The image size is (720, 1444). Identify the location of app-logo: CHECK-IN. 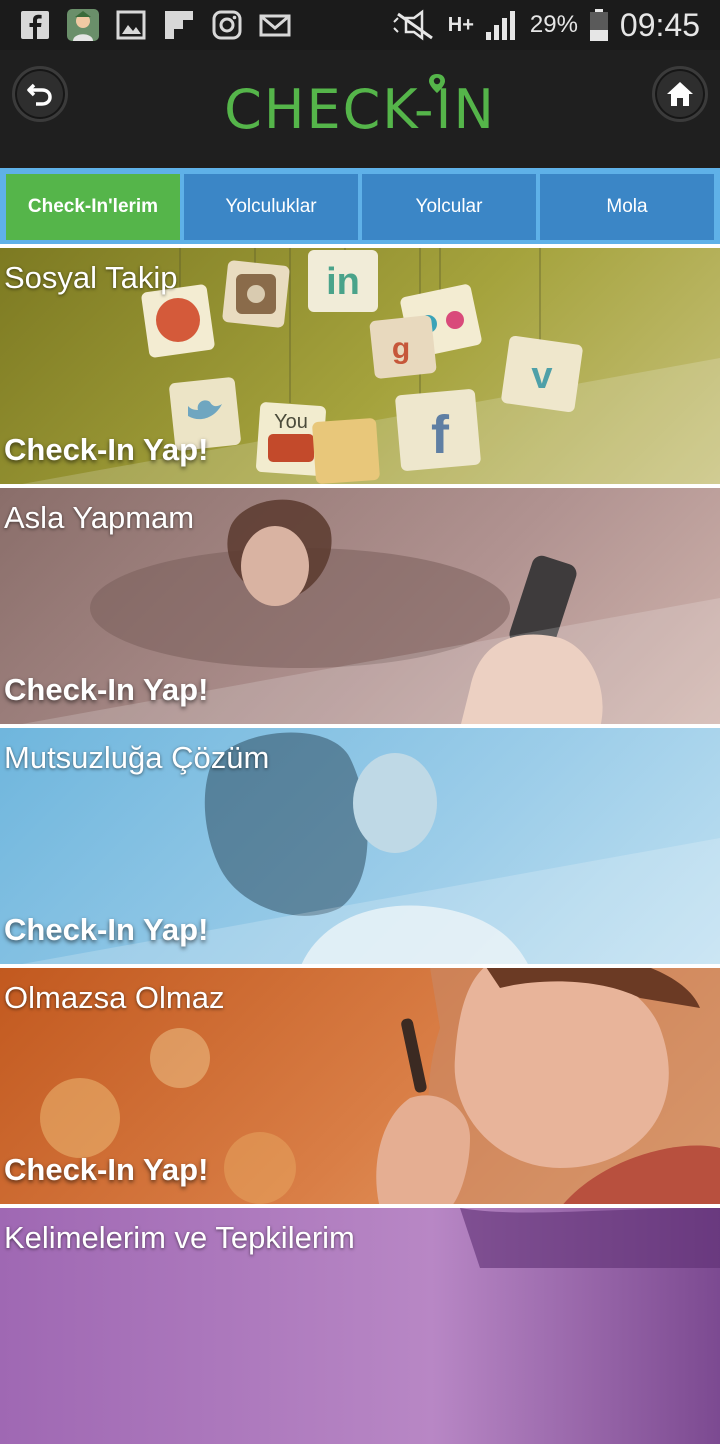
(360, 109).